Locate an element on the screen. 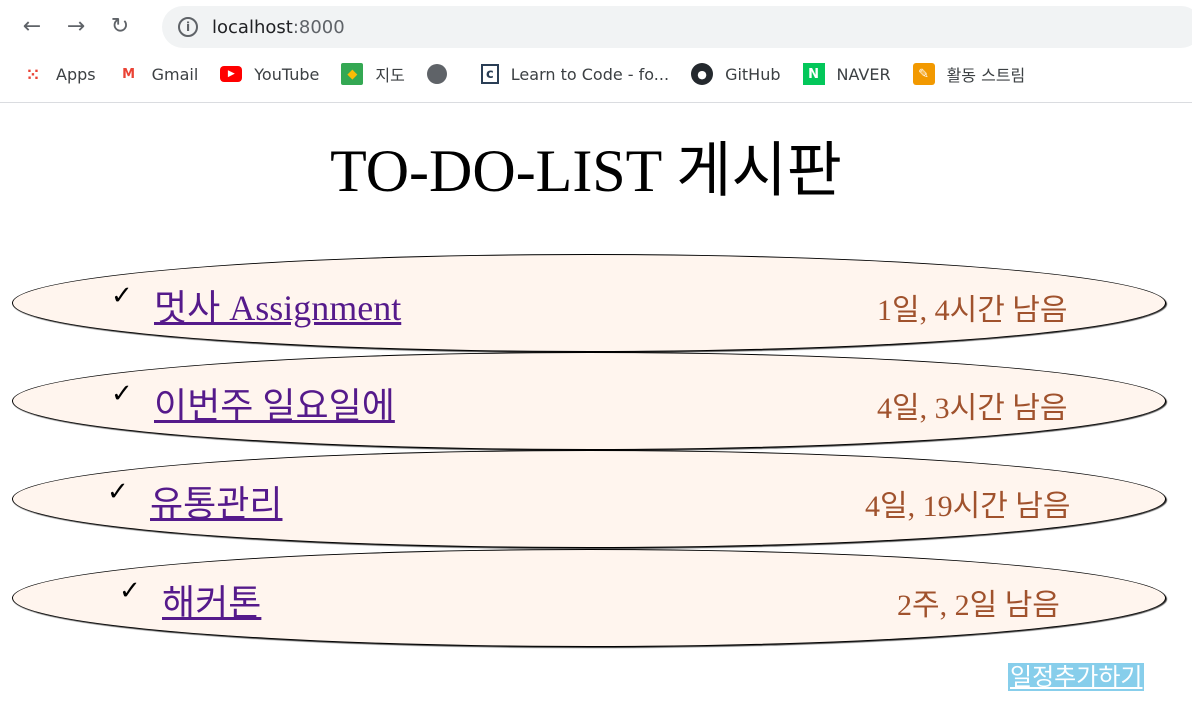 The width and height of the screenshot is (1192, 726). bookmark-youtube: ▶ YouTube is located at coordinates (269, 74).